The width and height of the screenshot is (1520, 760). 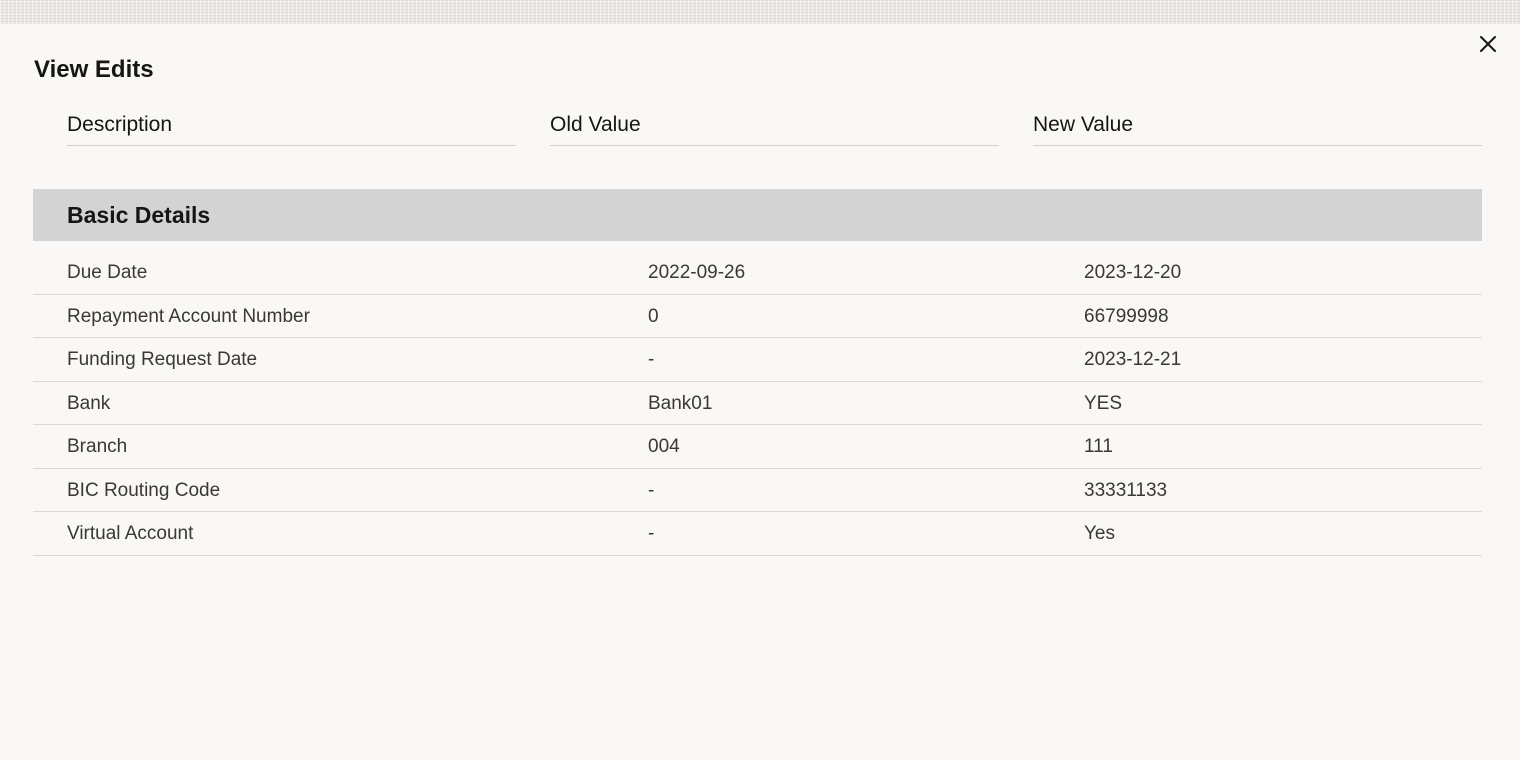 I want to click on row-description: BIC Routing Code, so click(x=144, y=490).